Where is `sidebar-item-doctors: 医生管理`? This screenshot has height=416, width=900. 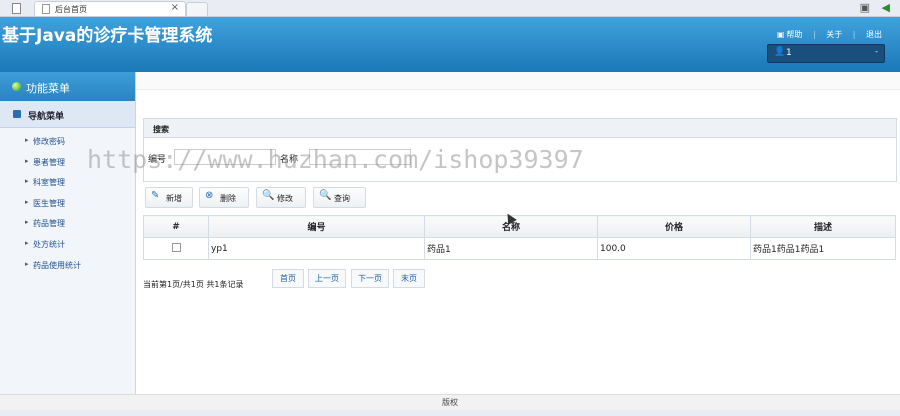
sidebar-item-doctors: 医生管理 is located at coordinates (67, 204).